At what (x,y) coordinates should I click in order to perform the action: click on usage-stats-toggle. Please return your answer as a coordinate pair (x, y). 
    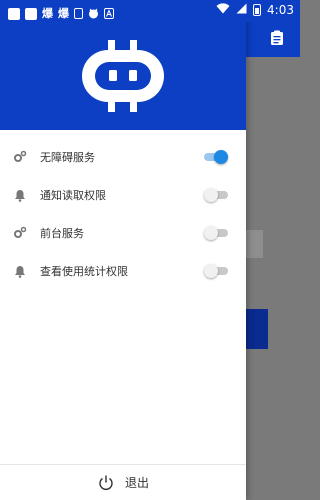
    Looking at the image, I should click on (216, 271).